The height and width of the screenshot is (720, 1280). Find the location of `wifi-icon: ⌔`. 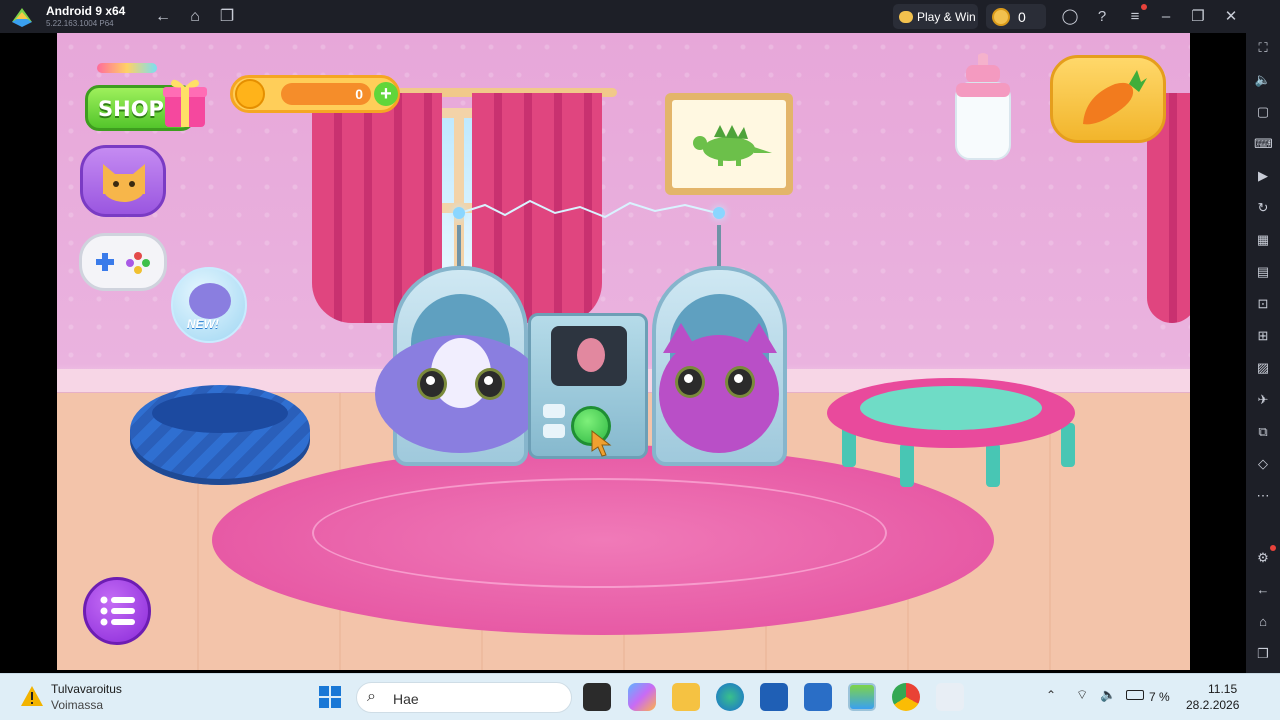

wifi-icon: ⌔ is located at coordinates (1082, 695).